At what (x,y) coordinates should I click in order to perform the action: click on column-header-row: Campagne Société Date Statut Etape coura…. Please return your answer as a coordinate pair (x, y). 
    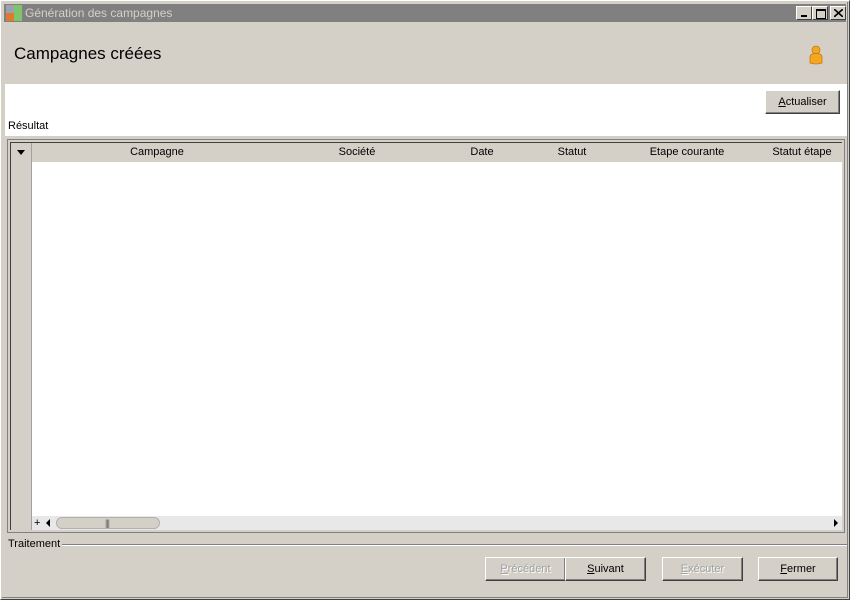
    Looking at the image, I should click on (437, 152).